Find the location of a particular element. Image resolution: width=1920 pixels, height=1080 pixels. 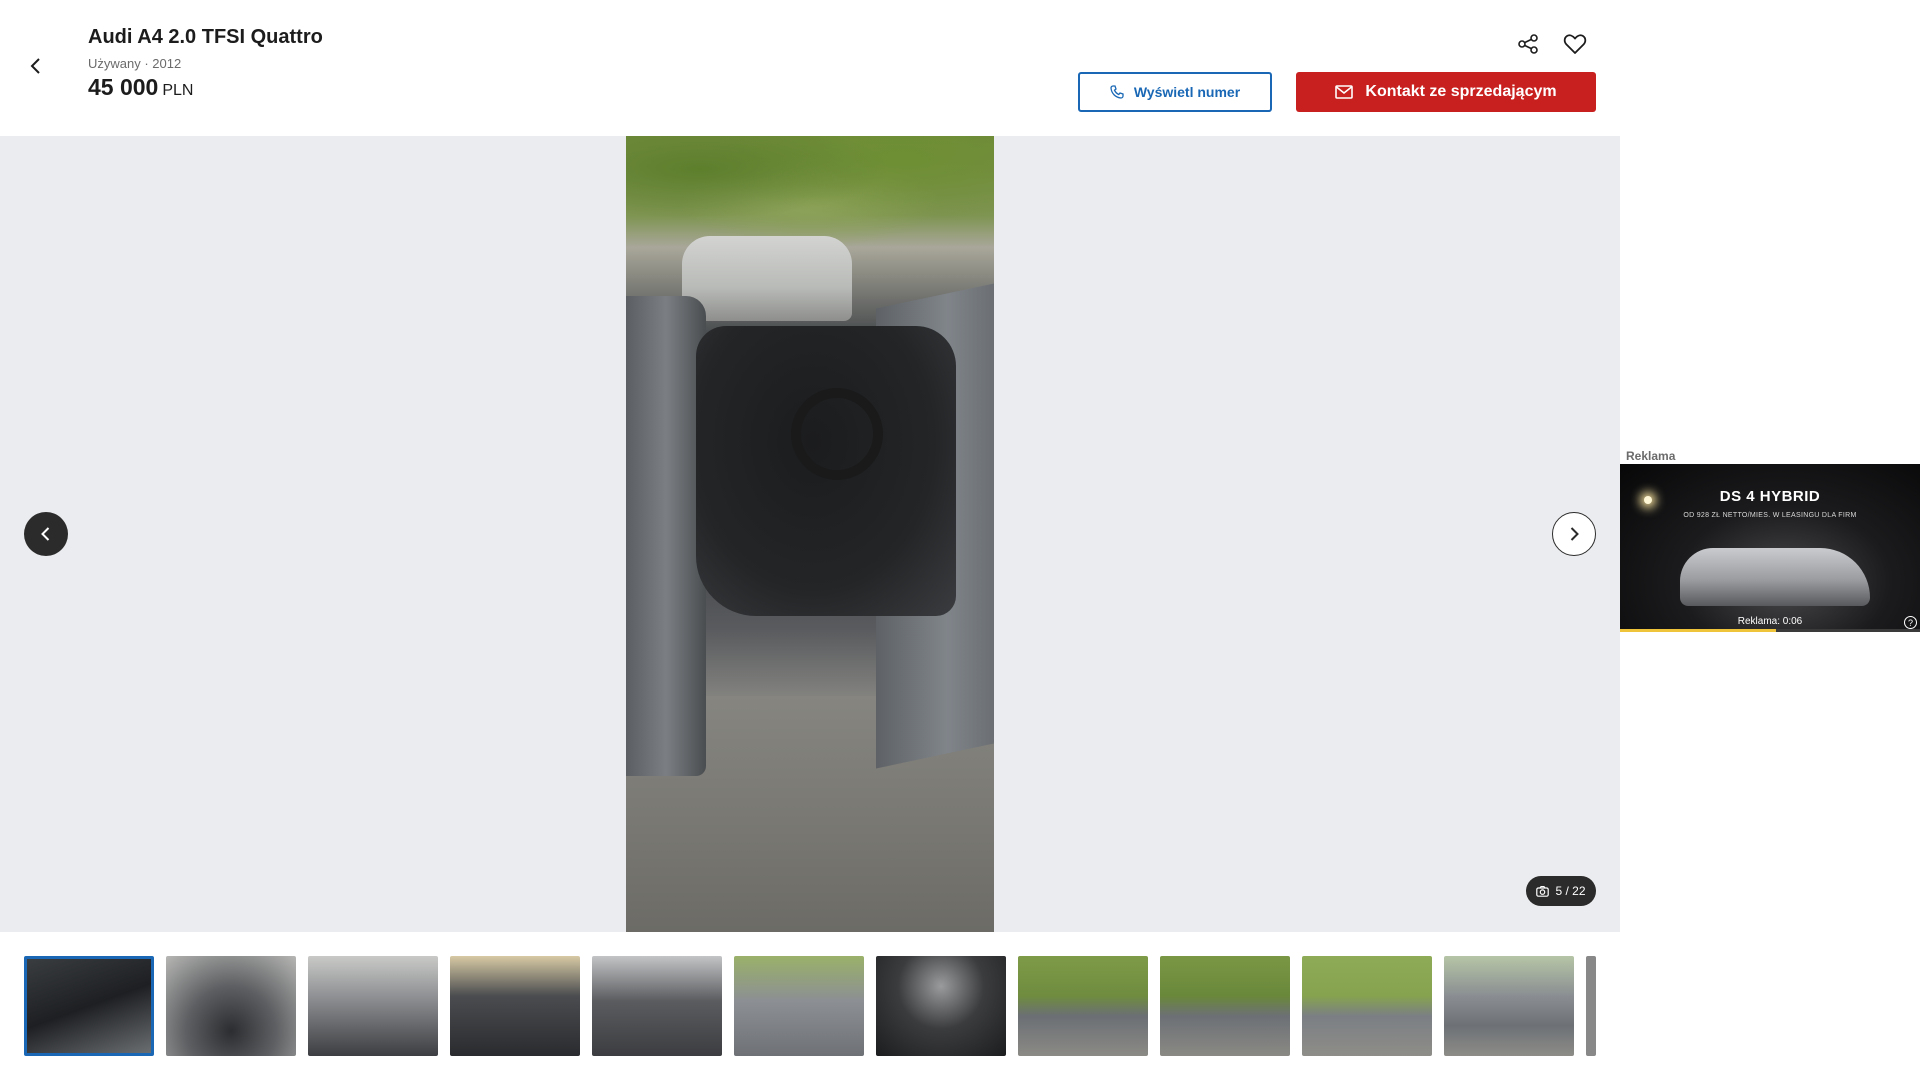

photo-parked-car is located at coordinates (767, 278).